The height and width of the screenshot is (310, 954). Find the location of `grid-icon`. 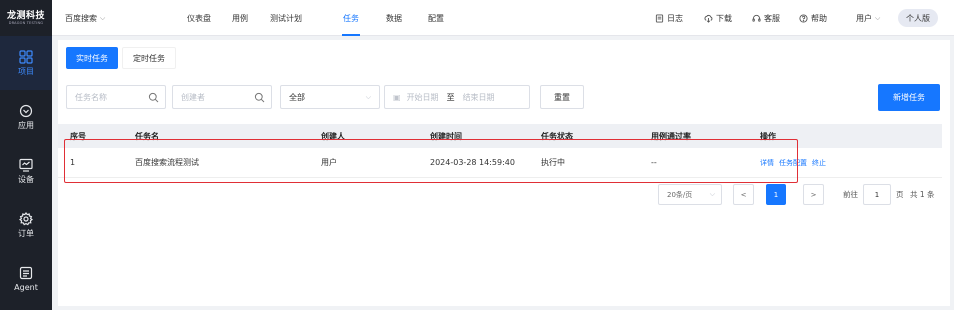

grid-icon is located at coordinates (26, 57).